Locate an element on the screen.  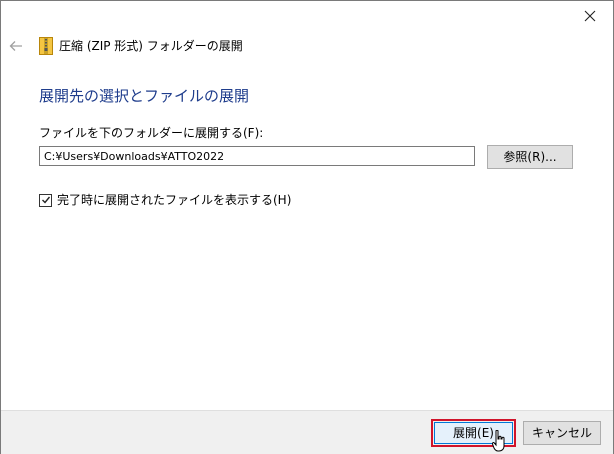
mouse-cursor-icon is located at coordinates (498, 441).